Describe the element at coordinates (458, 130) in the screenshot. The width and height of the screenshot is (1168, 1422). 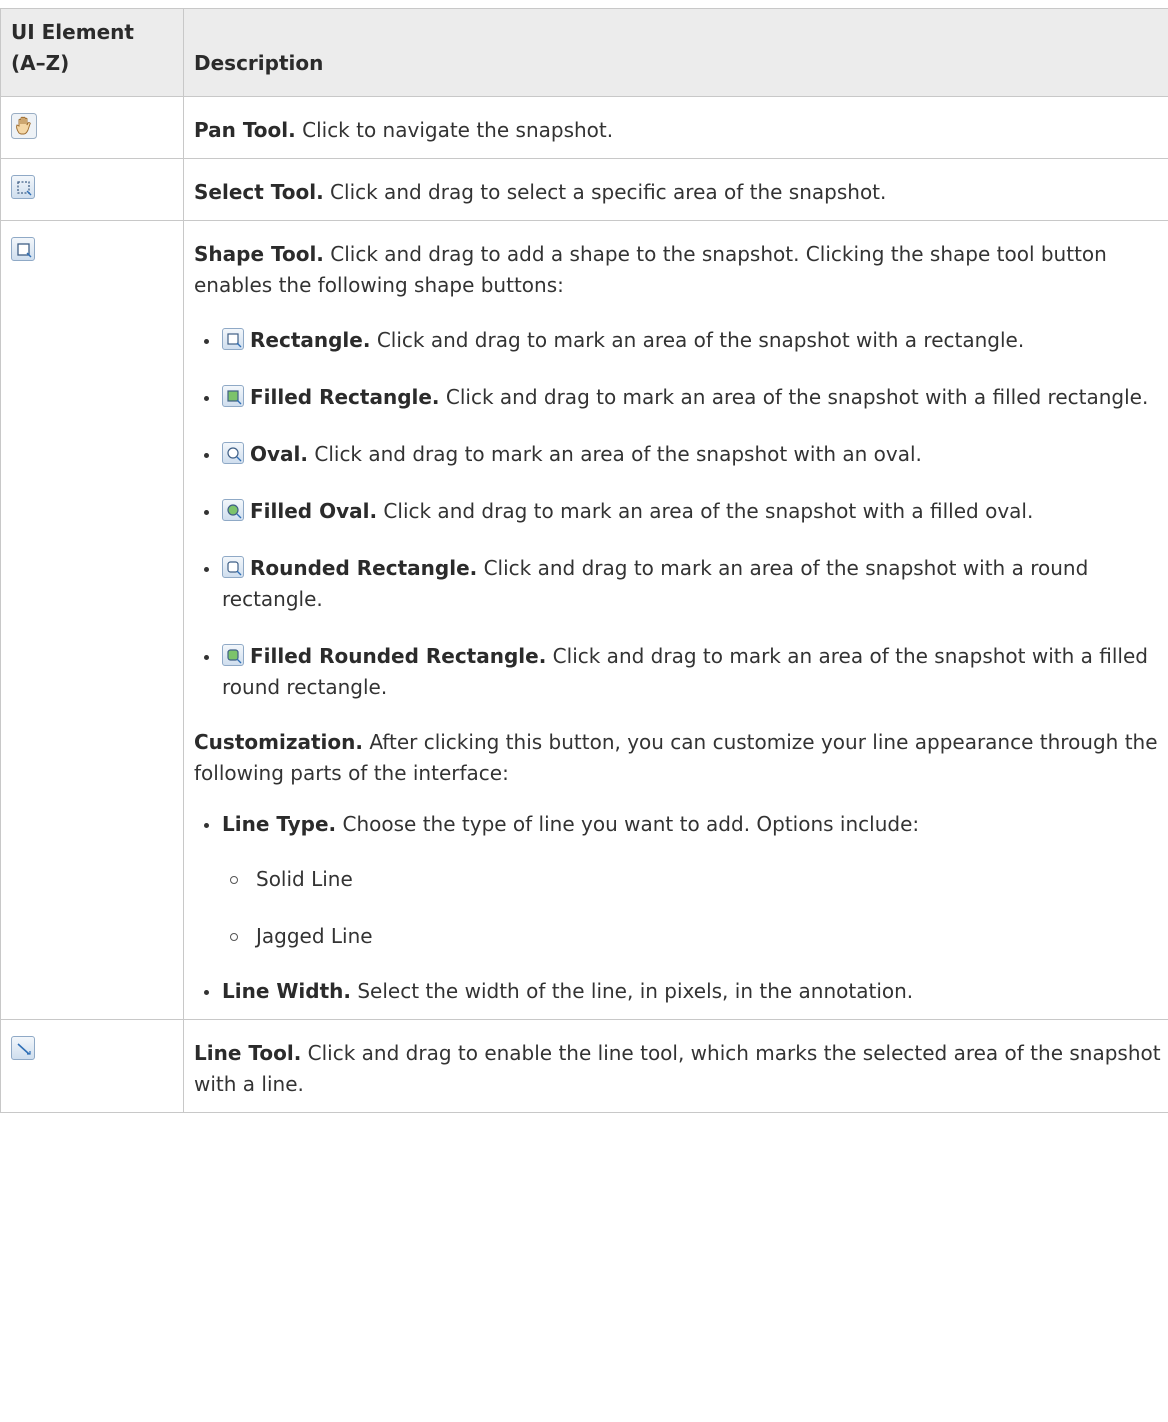
I see `tool-description: Click to navigate the snapshot.` at that location.